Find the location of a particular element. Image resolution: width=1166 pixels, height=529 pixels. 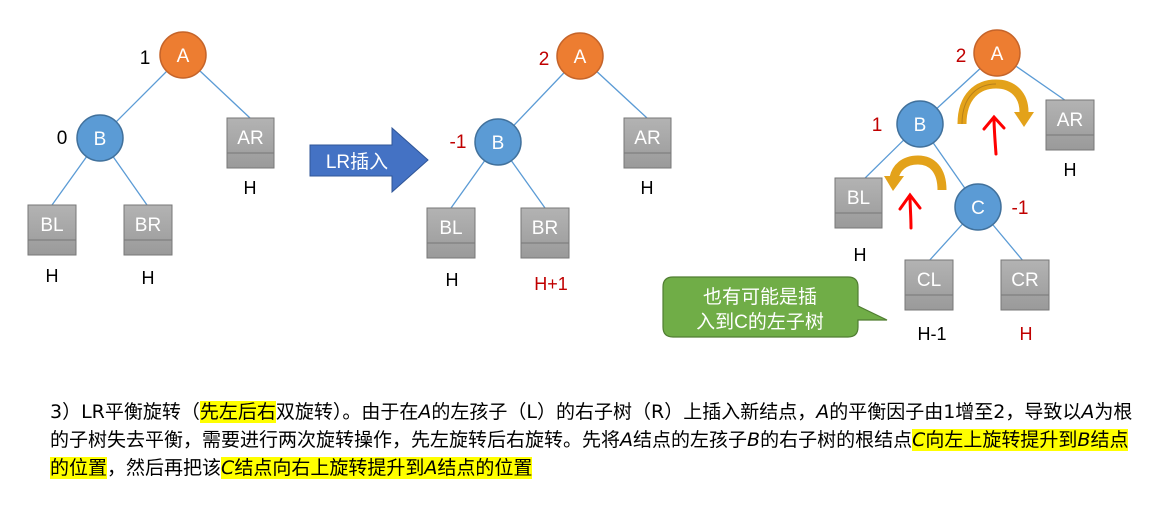

subtree-cr: CR is located at coordinates (1025, 285).